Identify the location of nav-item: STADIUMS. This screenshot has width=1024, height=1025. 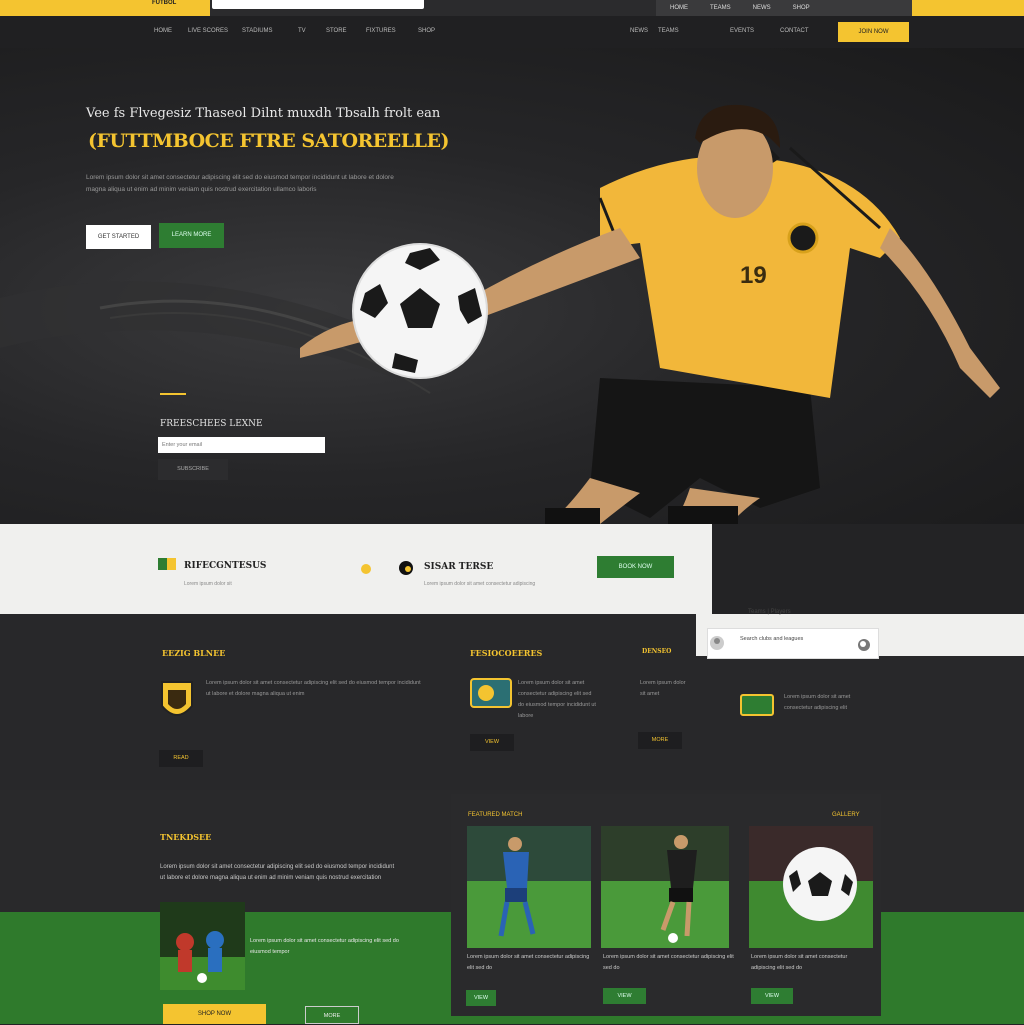
(257, 31).